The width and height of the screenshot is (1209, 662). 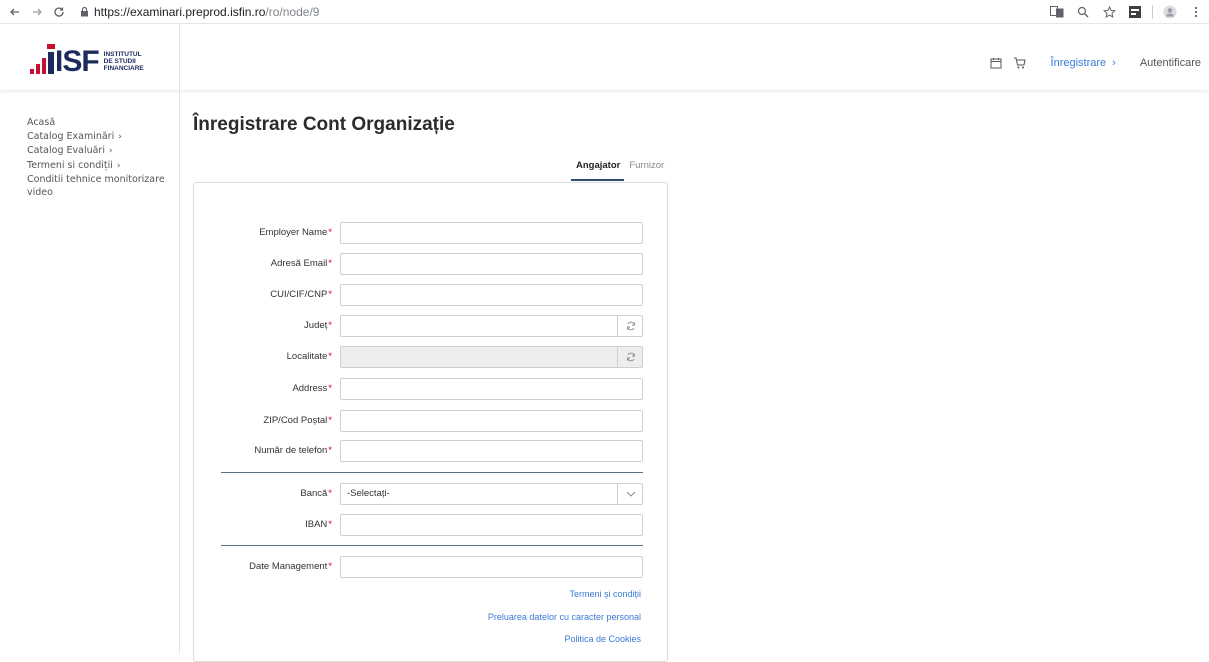 I want to click on cart-icon, so click(x=1020, y=63).